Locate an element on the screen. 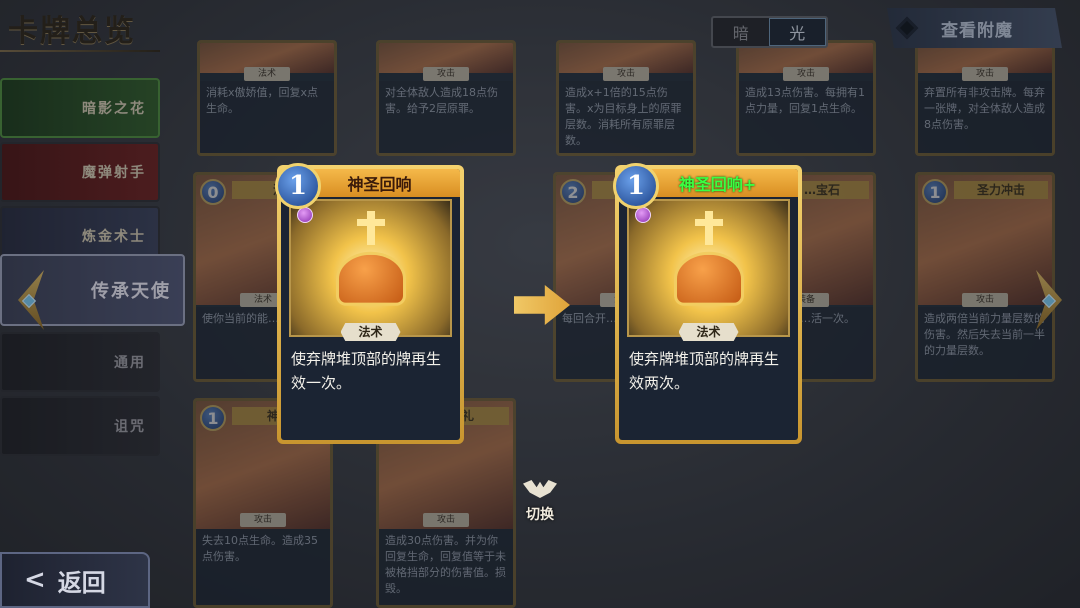  card-text: 造成两倍当前力量层数的伤害。然后失去当前一半的力量层数。 is located at coordinates (985, 343).